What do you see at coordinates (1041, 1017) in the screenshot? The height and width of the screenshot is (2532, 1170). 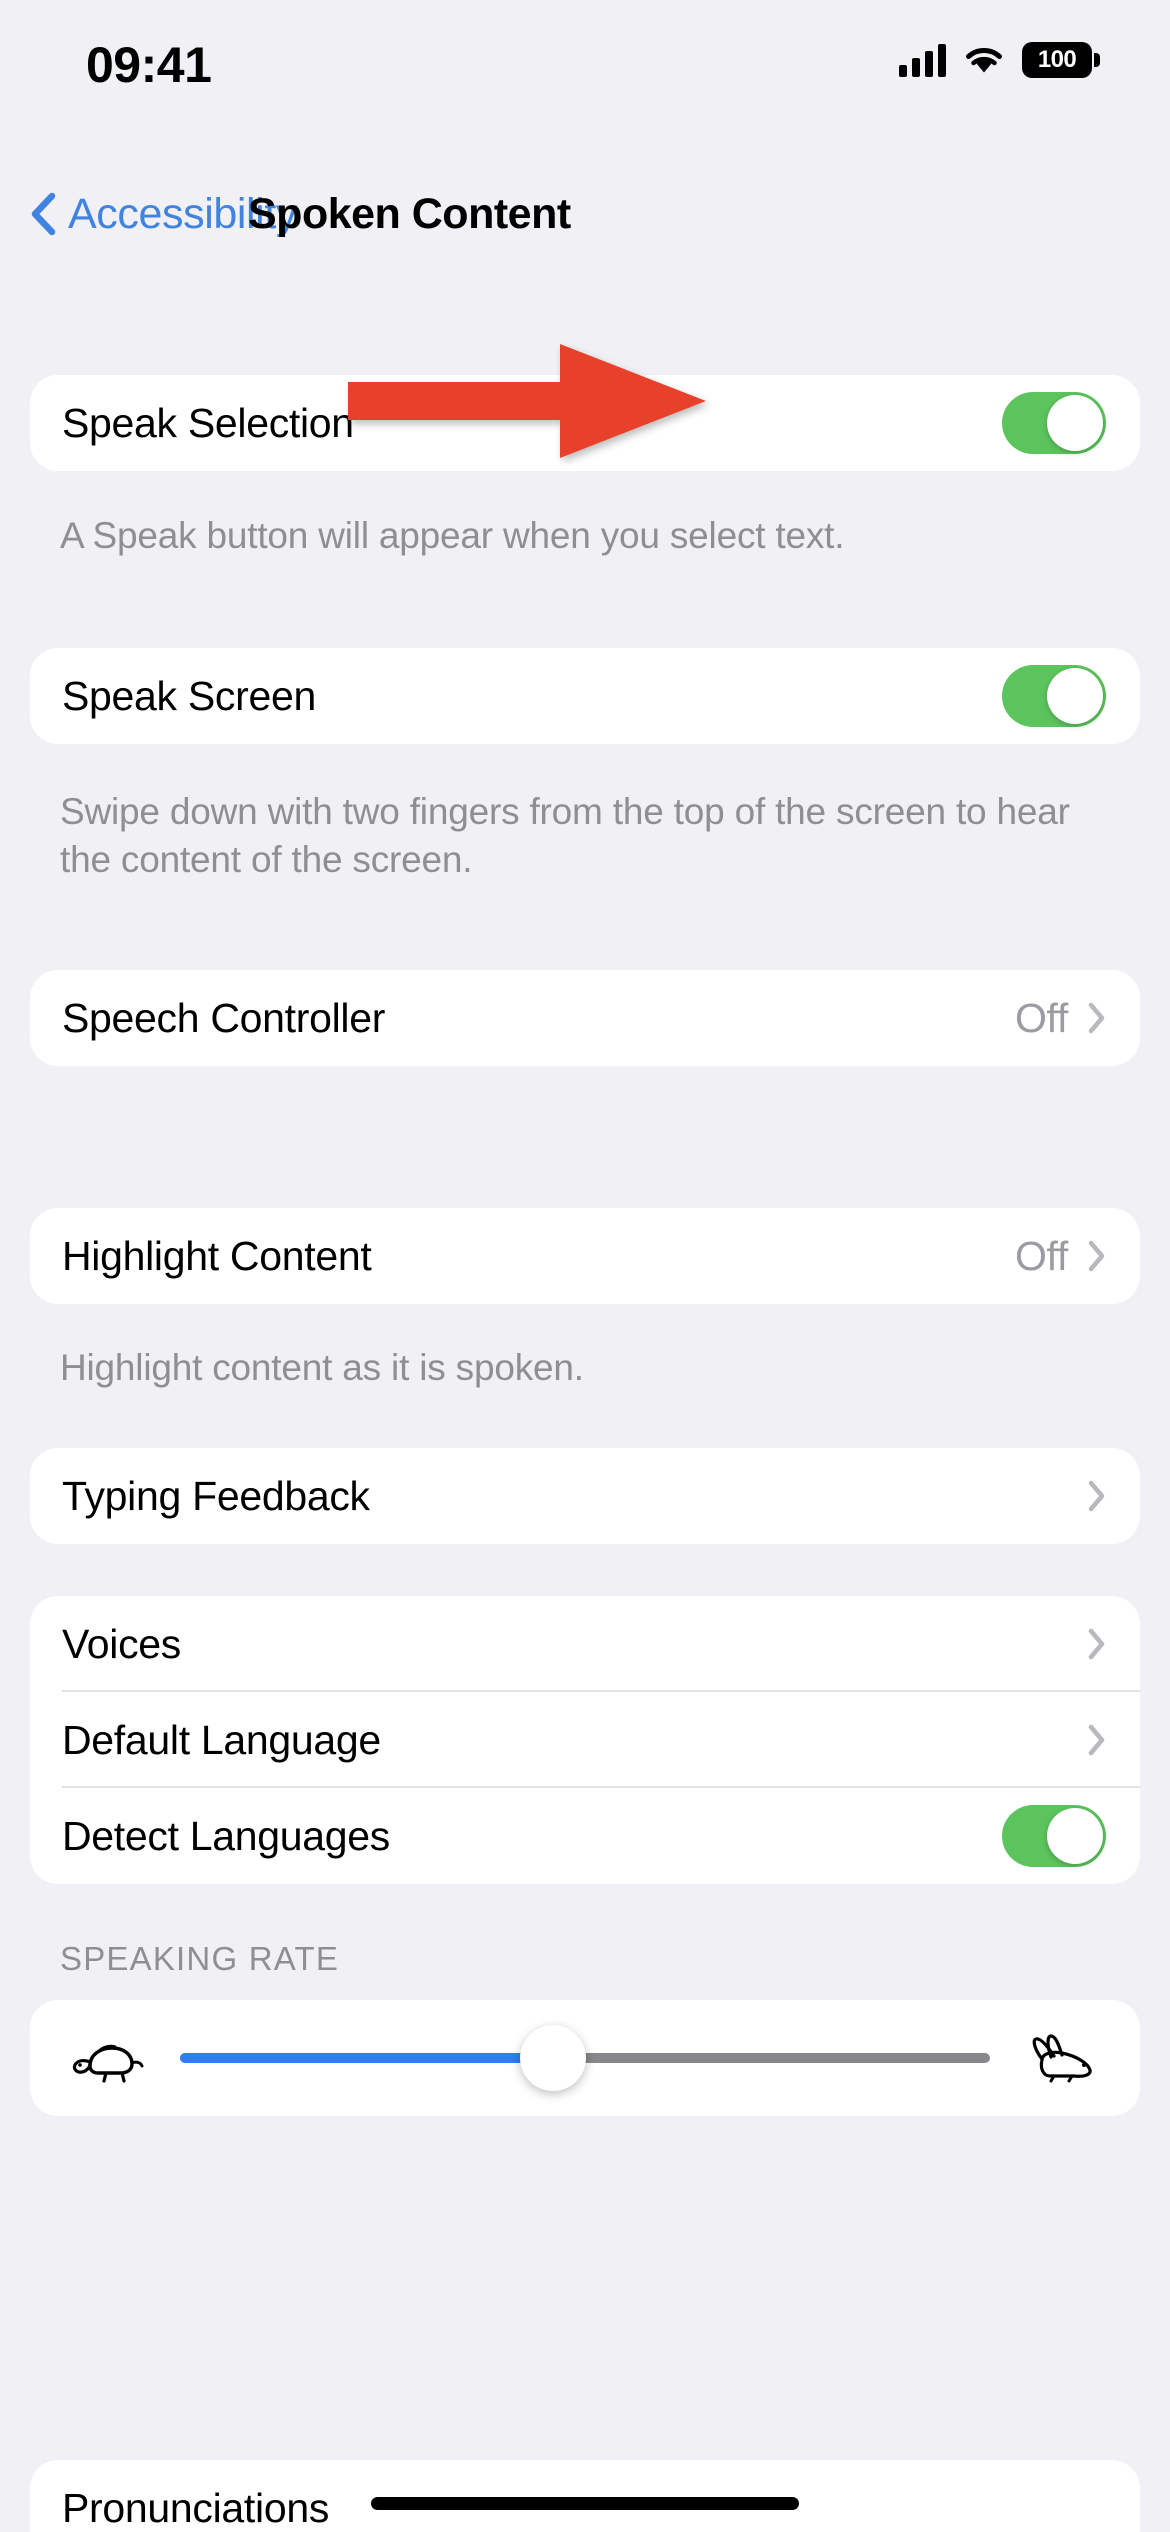 I see `speech-controller-value: Off` at bounding box center [1041, 1017].